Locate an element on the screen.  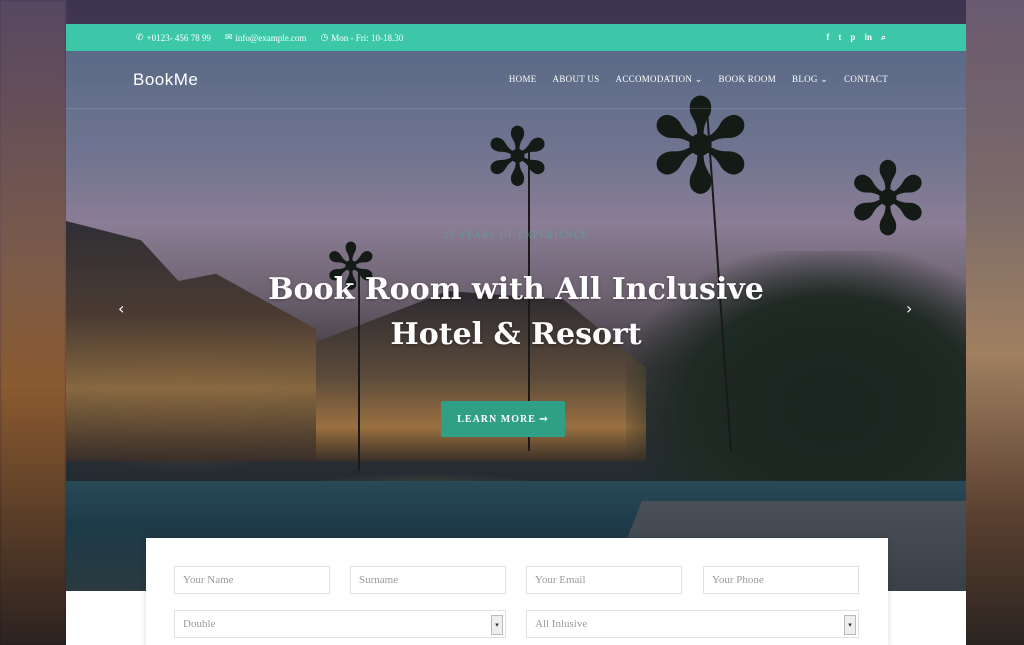
phone-info: ✆ +0123- 456 78 99 is located at coordinates (173, 37).